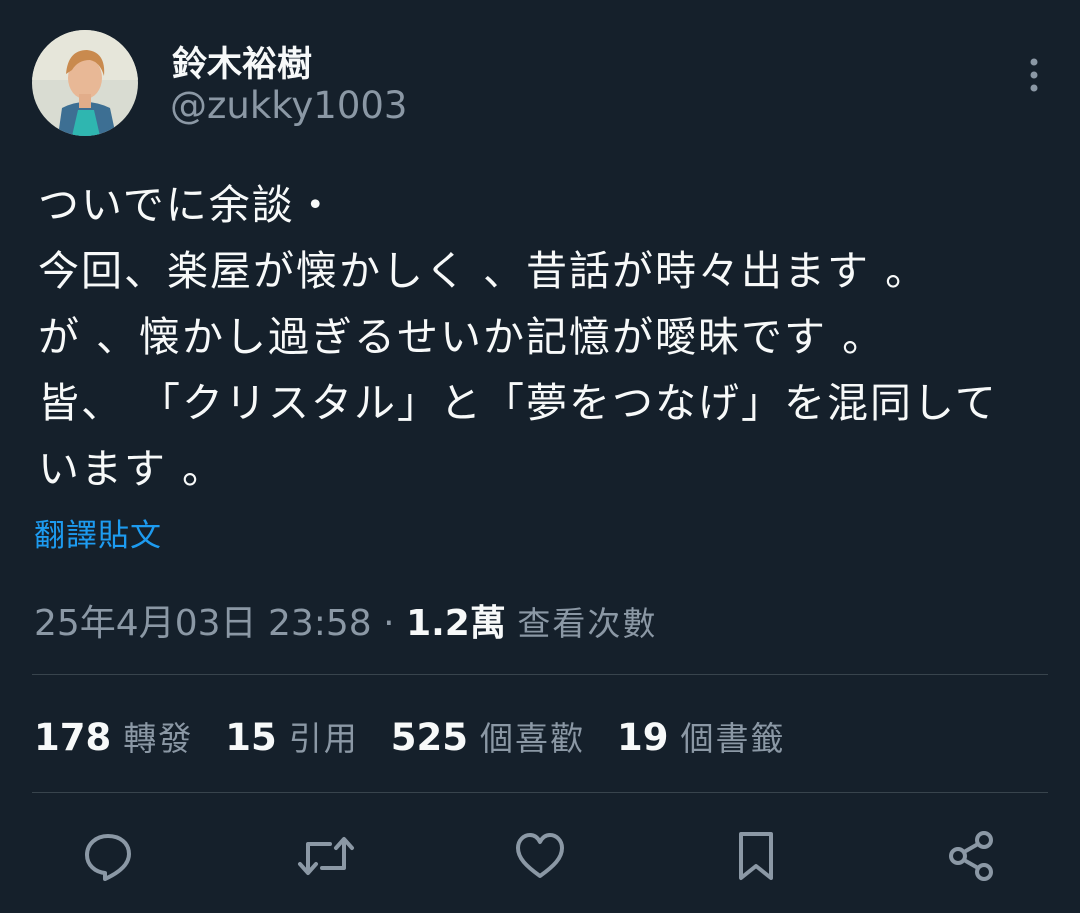 The image size is (1080, 913). Describe the element at coordinates (540, 83) in the screenshot. I see `tweet-header: 鈴木裕樹 @zukky1003` at that location.